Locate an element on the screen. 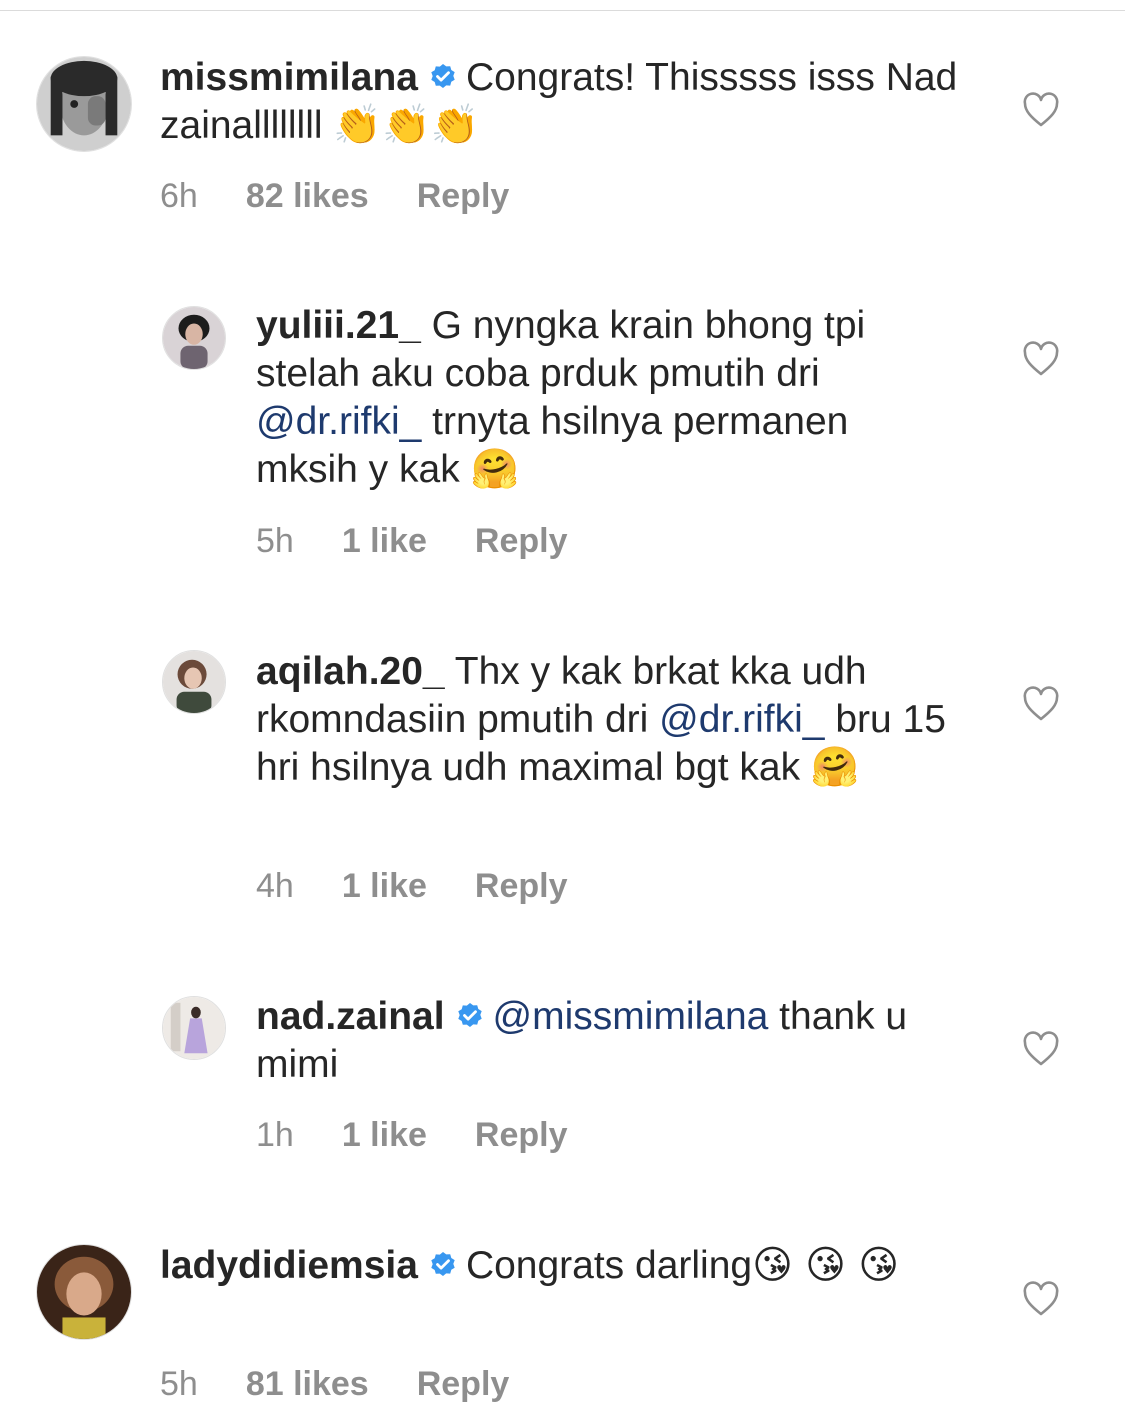  comment-meta: 6h 82 likes Reply is located at coordinates (358, 196).